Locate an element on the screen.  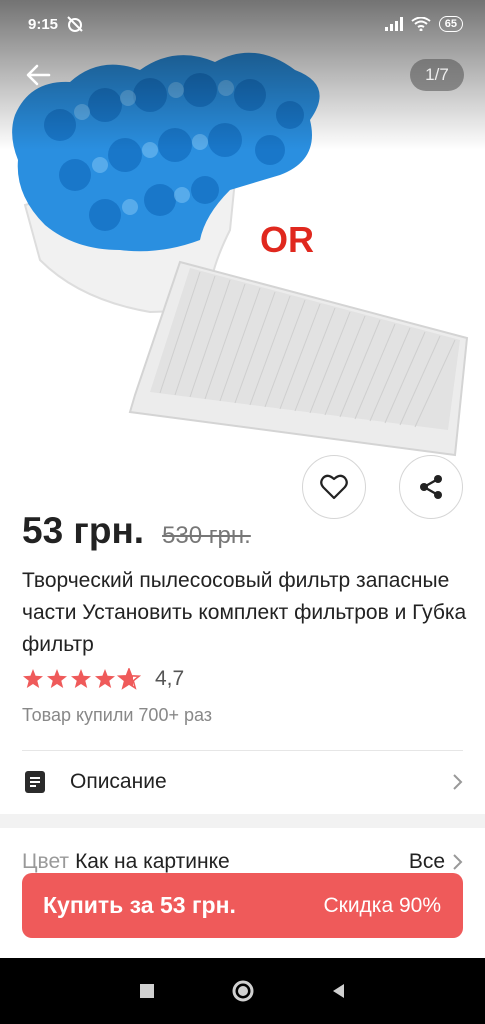
share-button is located at coordinates (431, 487).